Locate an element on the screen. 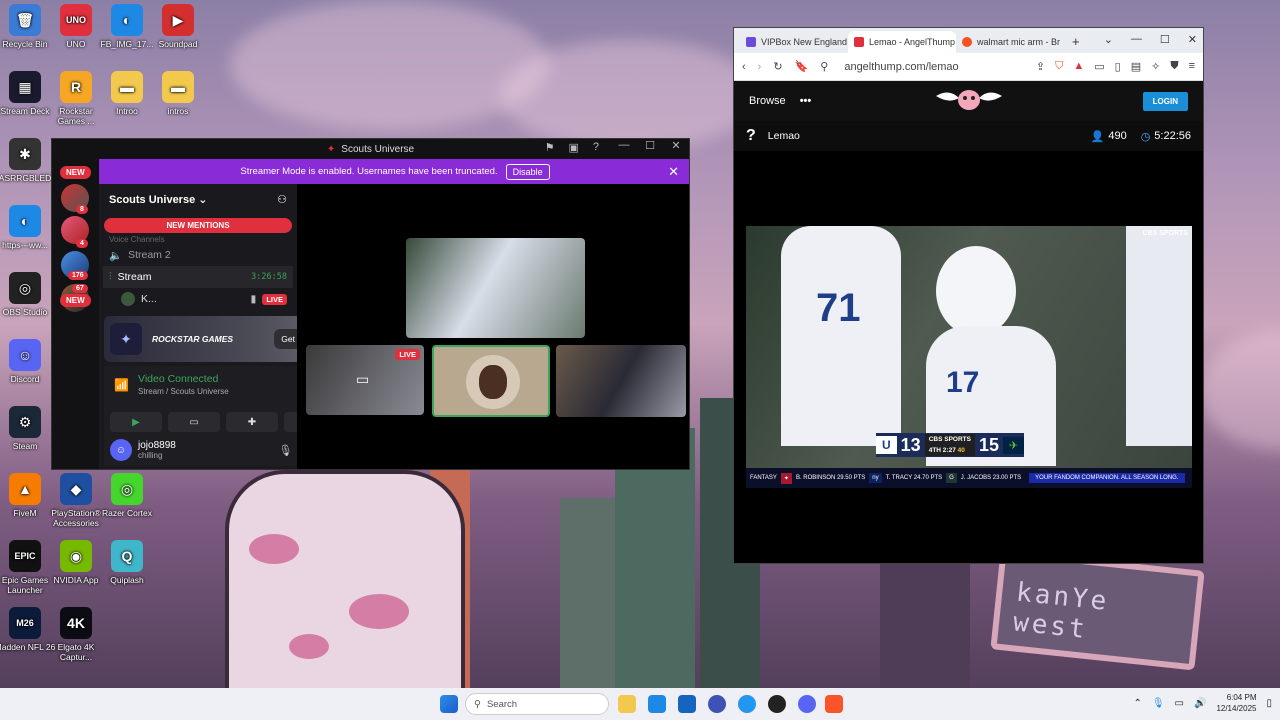 The height and width of the screenshot is (720, 1280). camera-tile is located at coordinates (491, 381).